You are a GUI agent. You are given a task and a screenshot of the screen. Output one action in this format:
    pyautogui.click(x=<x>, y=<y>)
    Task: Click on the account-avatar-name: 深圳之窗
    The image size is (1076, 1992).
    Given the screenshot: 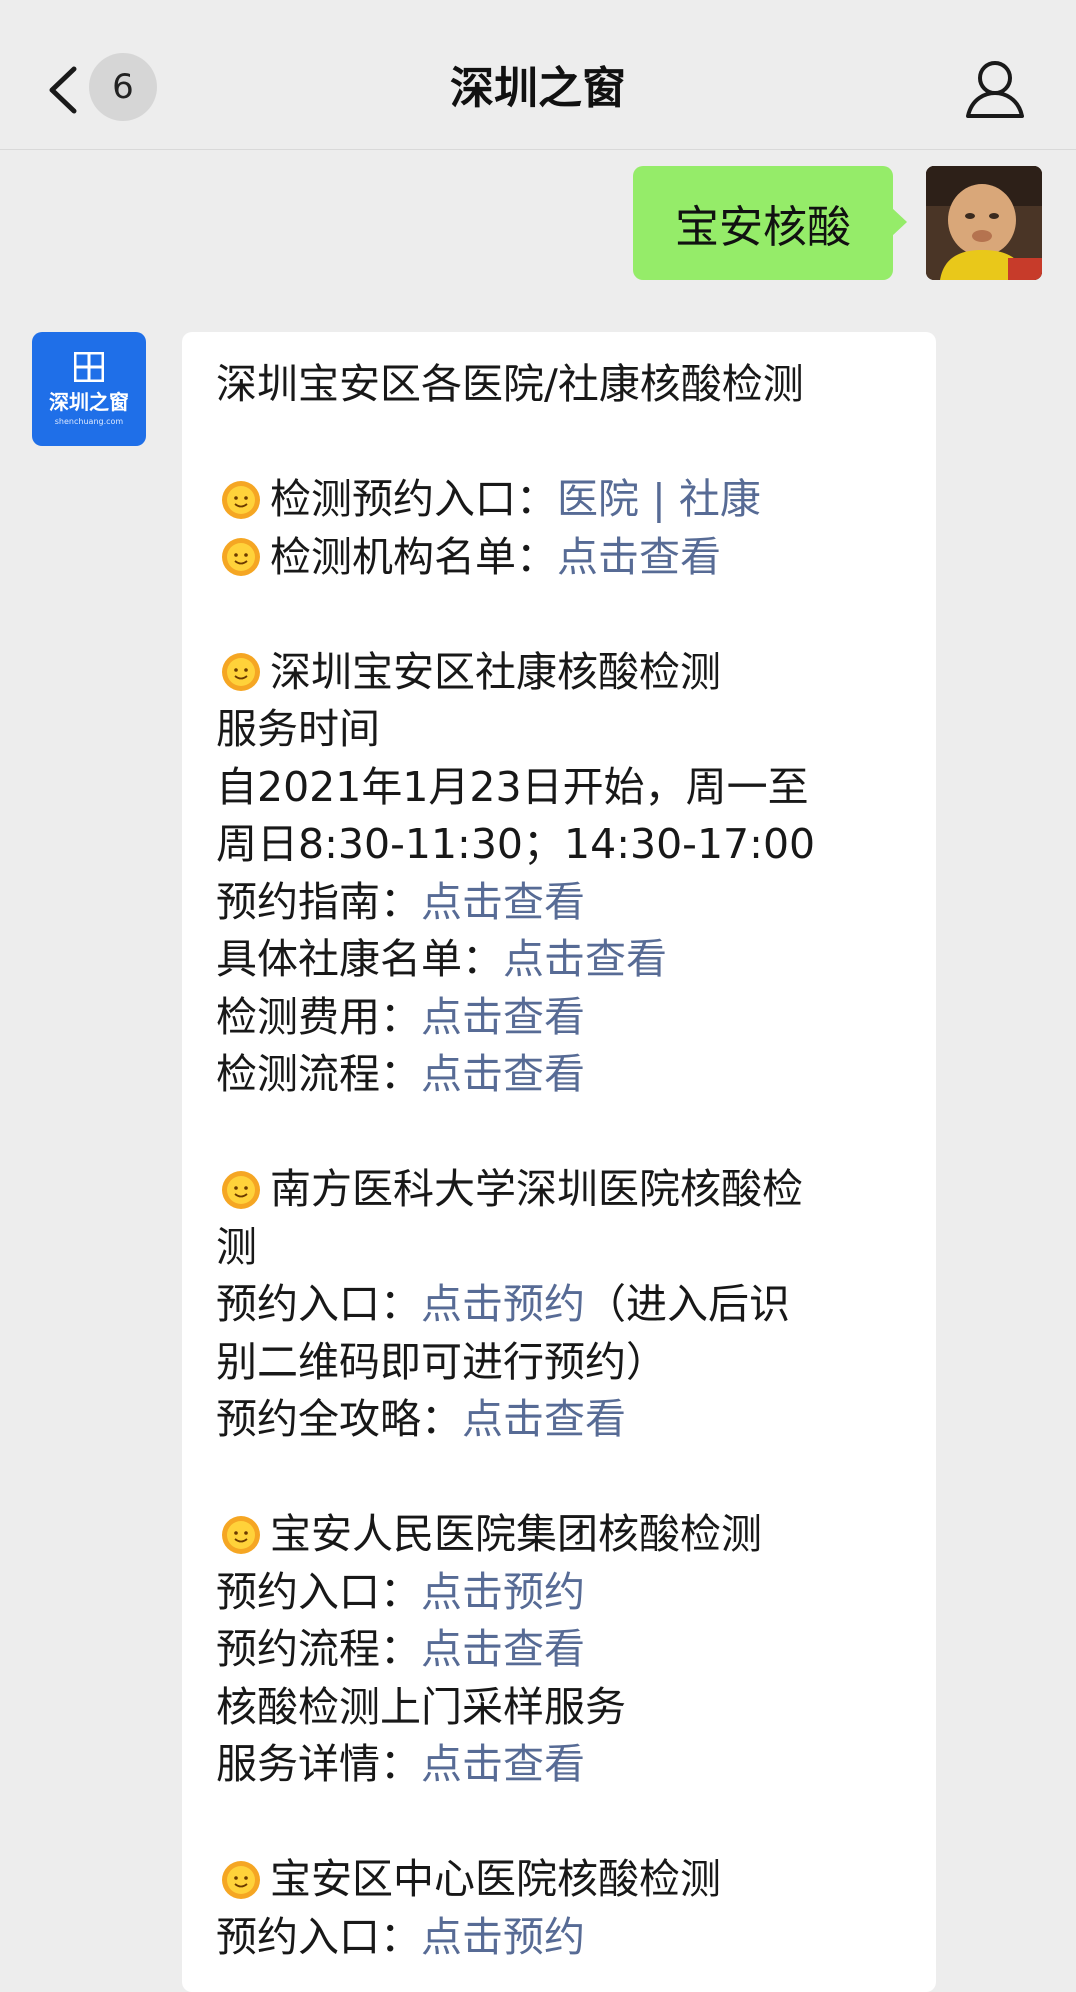 What is the action you would take?
    pyautogui.click(x=89, y=402)
    